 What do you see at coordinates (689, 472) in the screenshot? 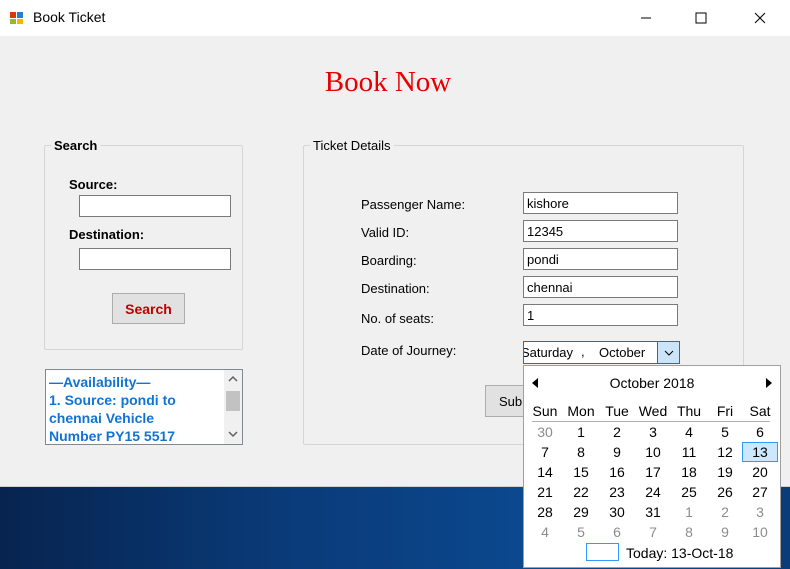
I see `calendar-day: 18` at bounding box center [689, 472].